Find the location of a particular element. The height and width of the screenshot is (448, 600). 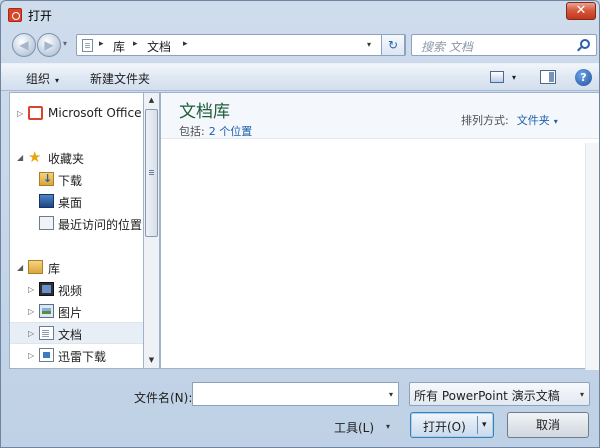

address-bar: ▸ 库 ▸ 文档 ▸ ▾ is located at coordinates (241, 45).